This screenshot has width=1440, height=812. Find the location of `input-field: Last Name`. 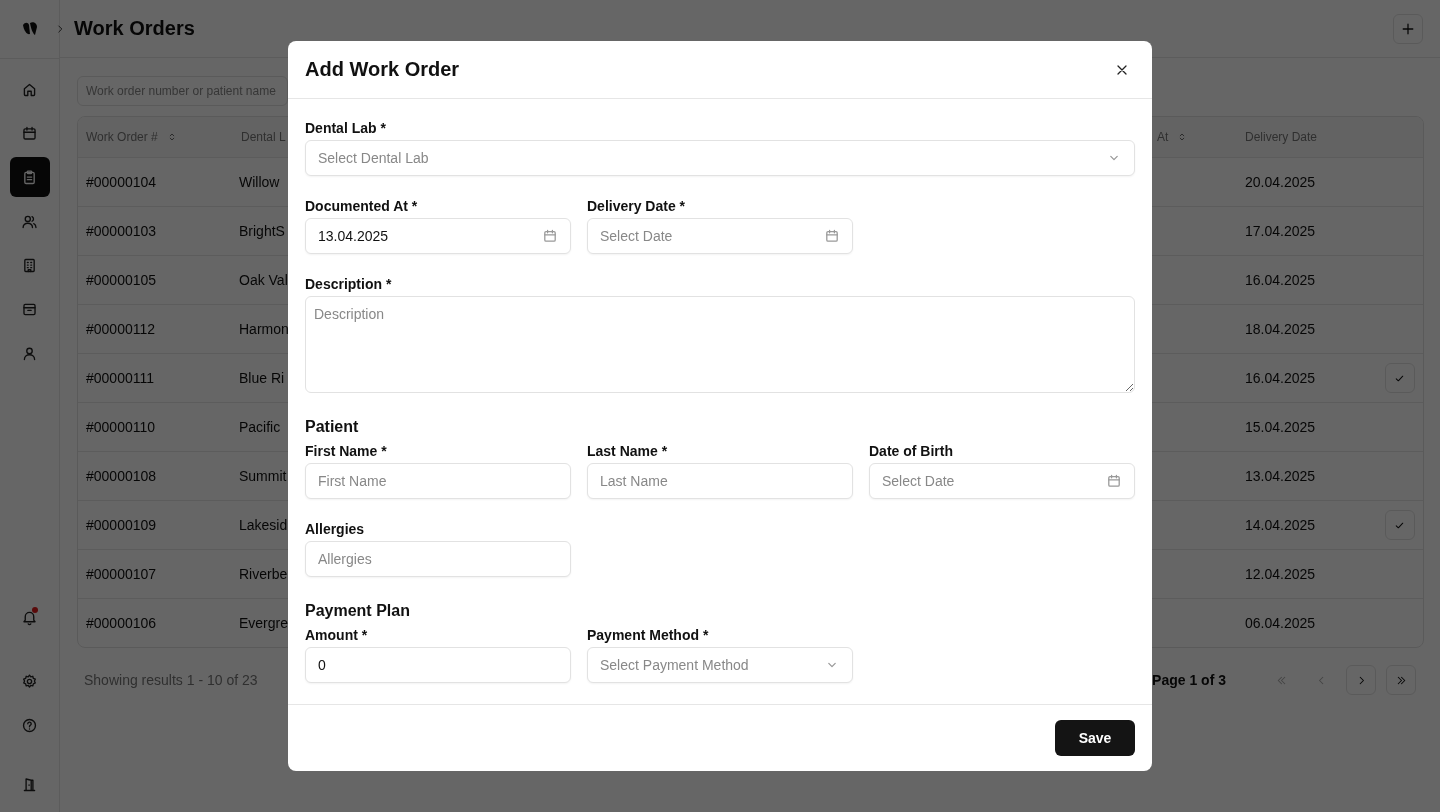

input-field: Last Name is located at coordinates (720, 481).